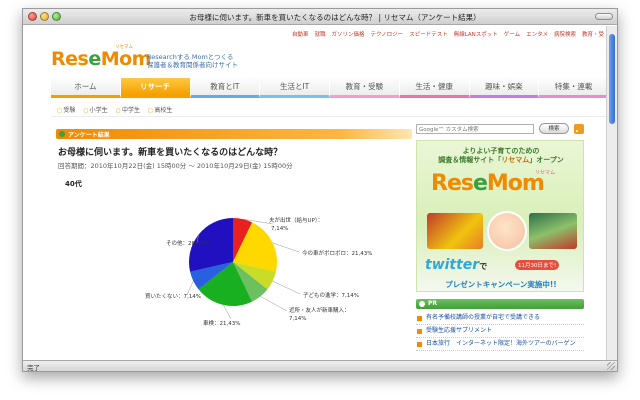 The width and height of the screenshot is (640, 400). I want to click on subnav-item-exam: 受験, so click(66, 109).